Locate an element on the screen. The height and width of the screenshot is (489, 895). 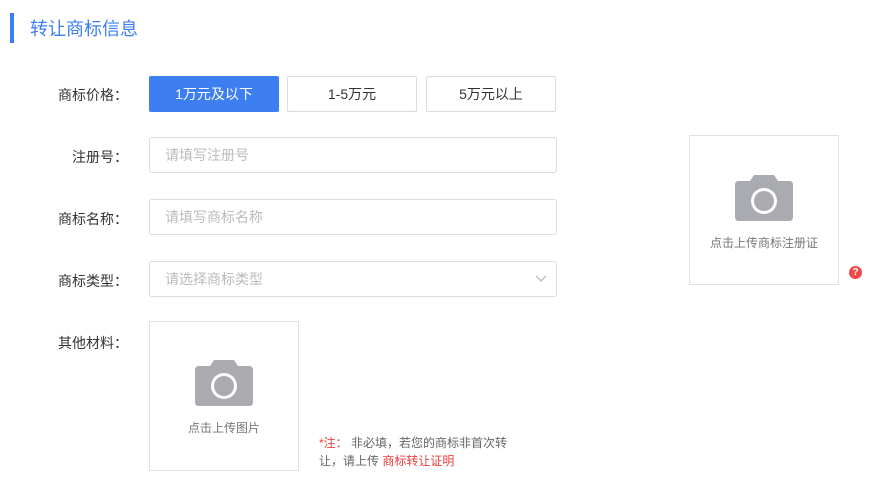
note-prefix: *注： is located at coordinates (333, 443).